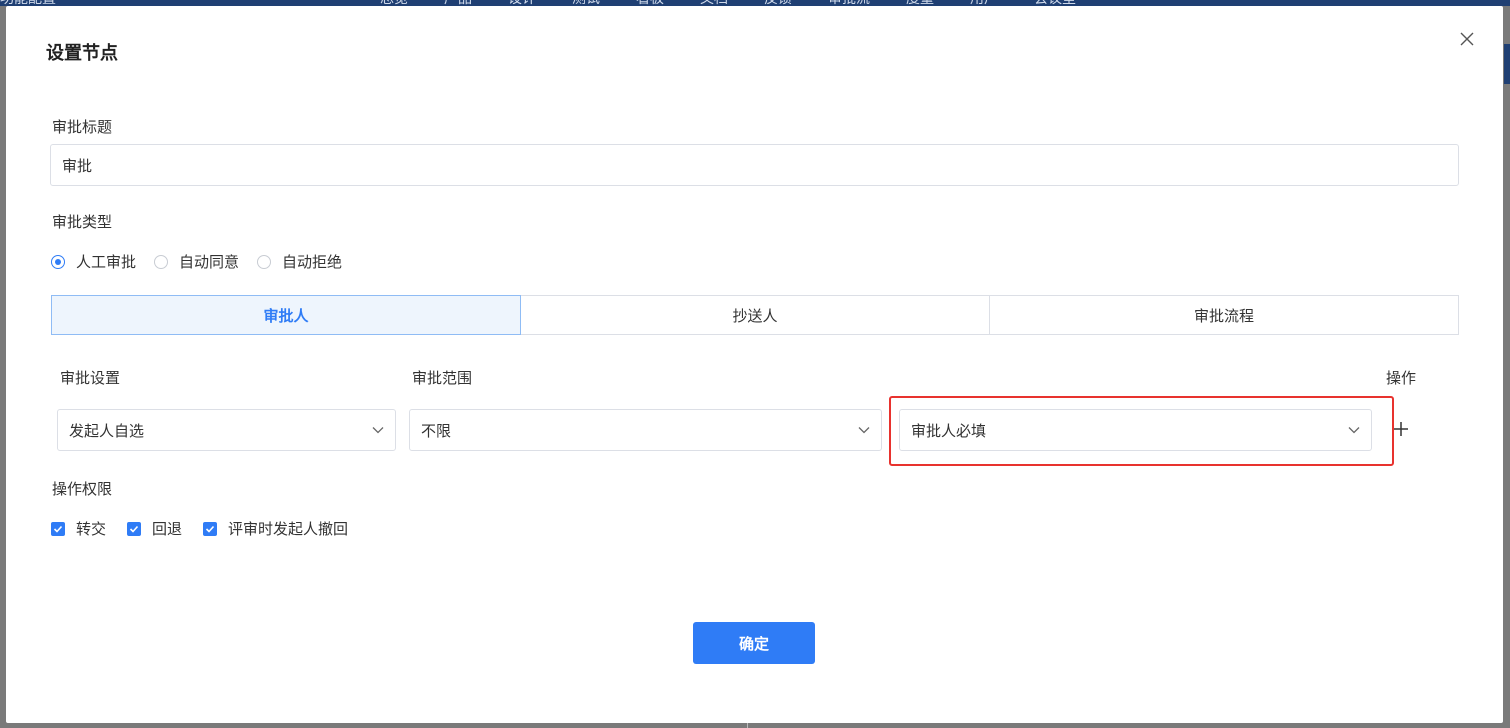 The height and width of the screenshot is (728, 1510). What do you see at coordinates (90, 378) in the screenshot?
I see `approval-setting-column-header: 审批设置` at bounding box center [90, 378].